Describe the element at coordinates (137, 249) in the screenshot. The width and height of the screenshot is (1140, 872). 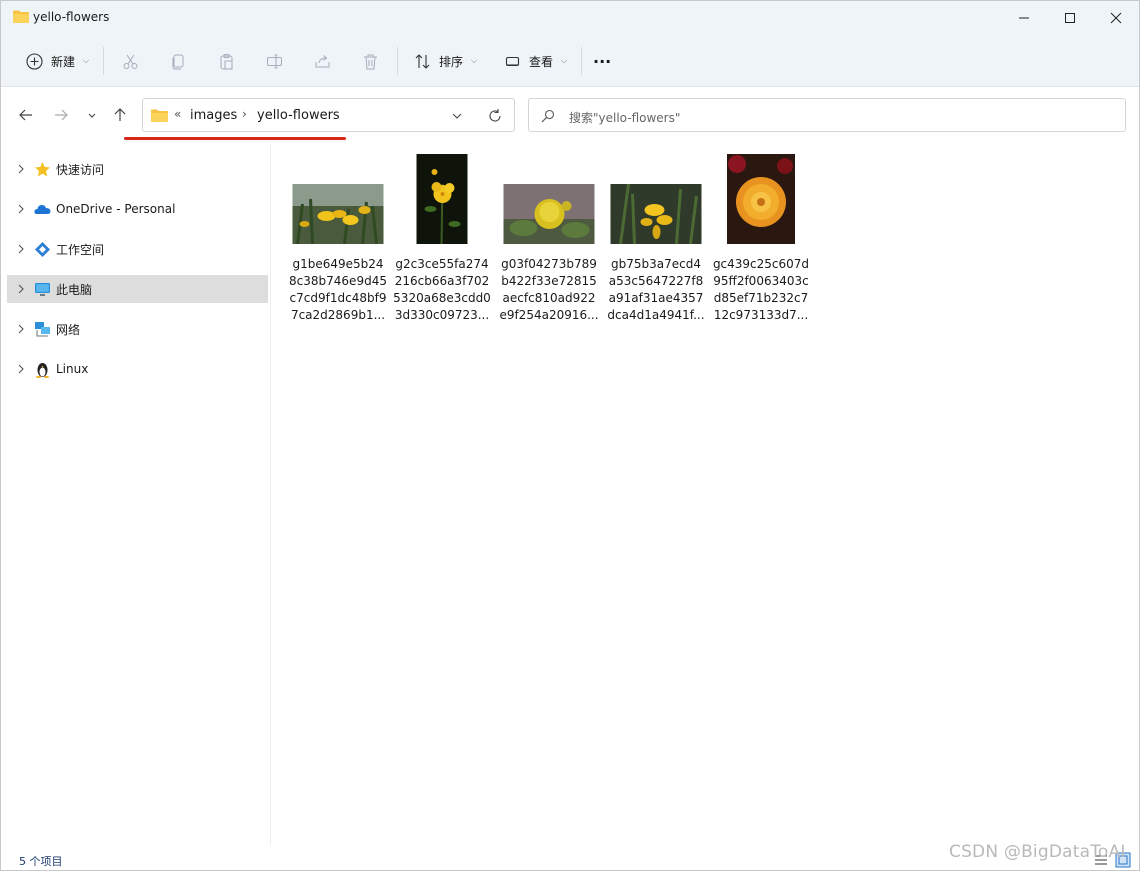
I see `sidebar-item-workspace: 工作空间` at that location.